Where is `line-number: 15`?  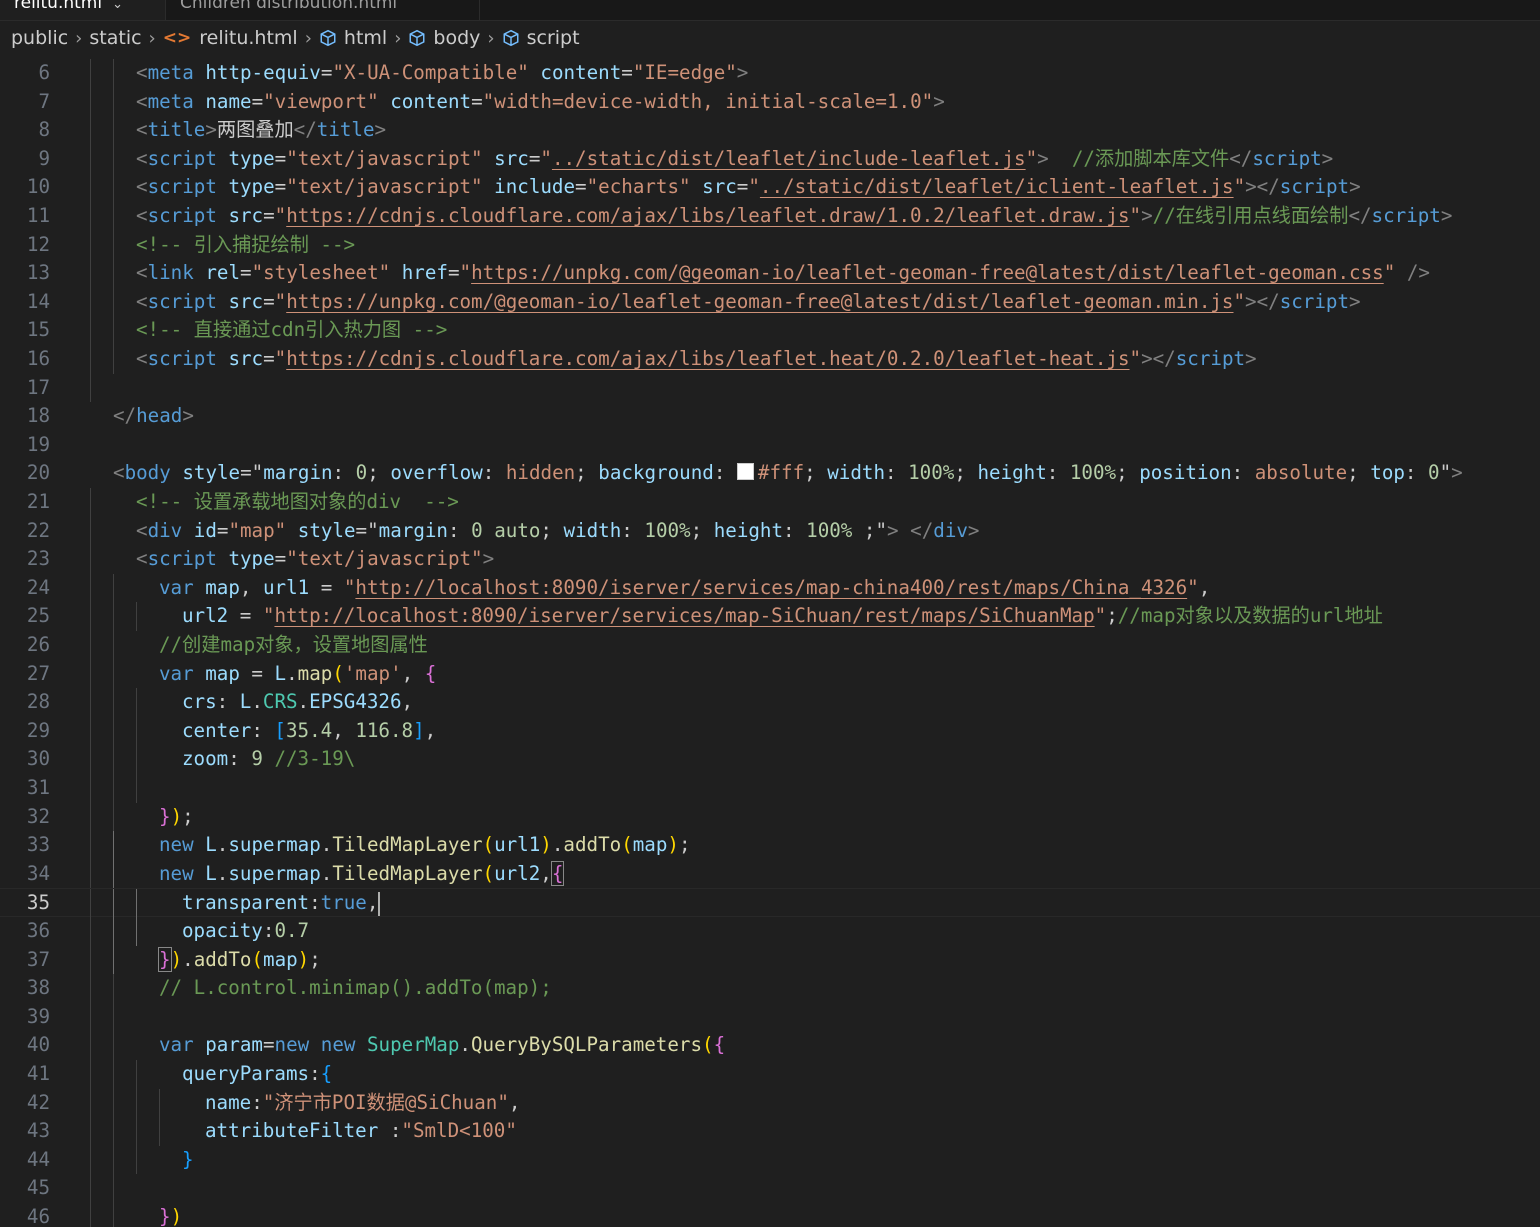 line-number: 15 is located at coordinates (25, 330).